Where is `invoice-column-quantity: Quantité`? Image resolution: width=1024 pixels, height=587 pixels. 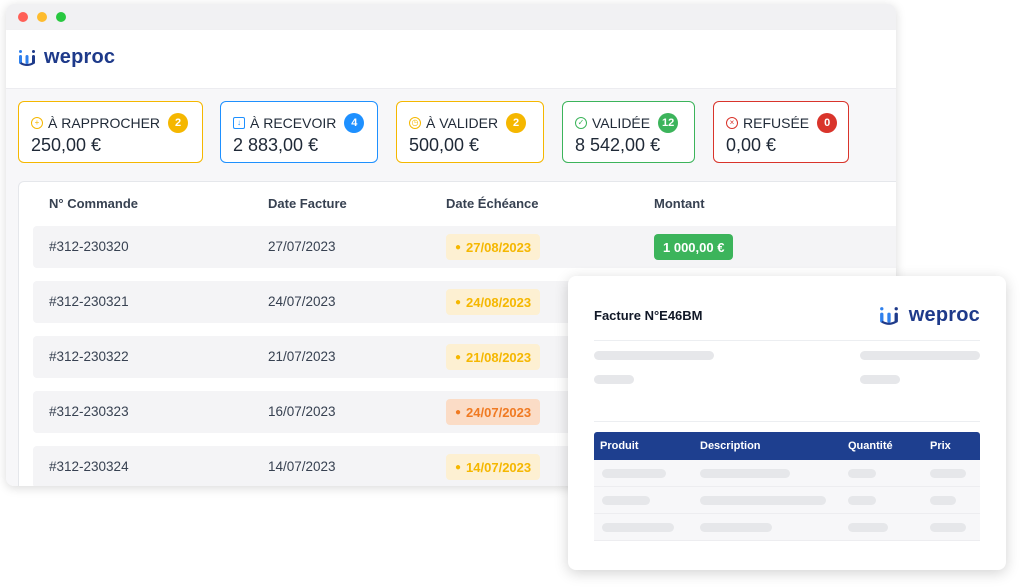
invoice-column-quantity: Quantité is located at coordinates (870, 446).